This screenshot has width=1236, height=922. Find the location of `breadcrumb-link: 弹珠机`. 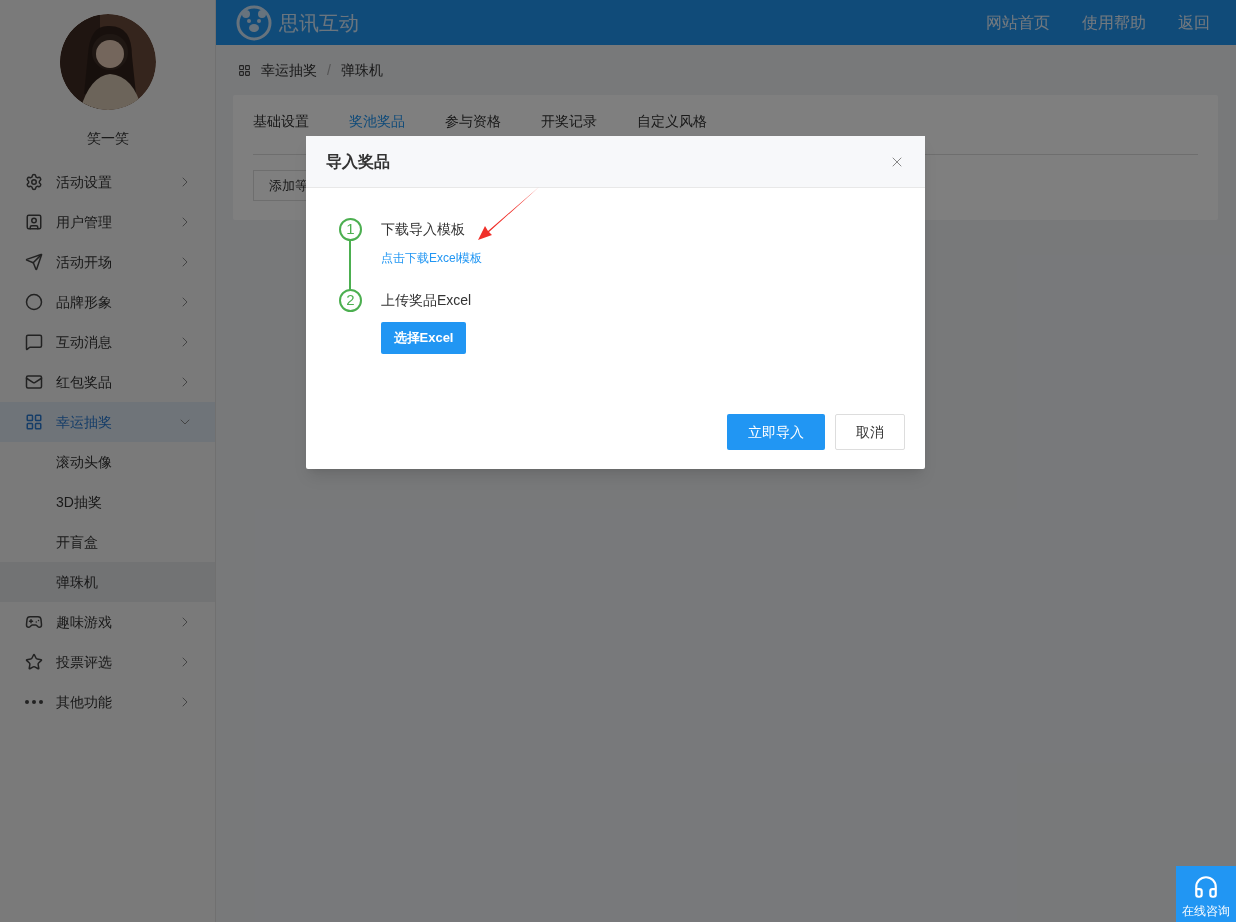

breadcrumb-link: 弹珠机 is located at coordinates (361, 70).